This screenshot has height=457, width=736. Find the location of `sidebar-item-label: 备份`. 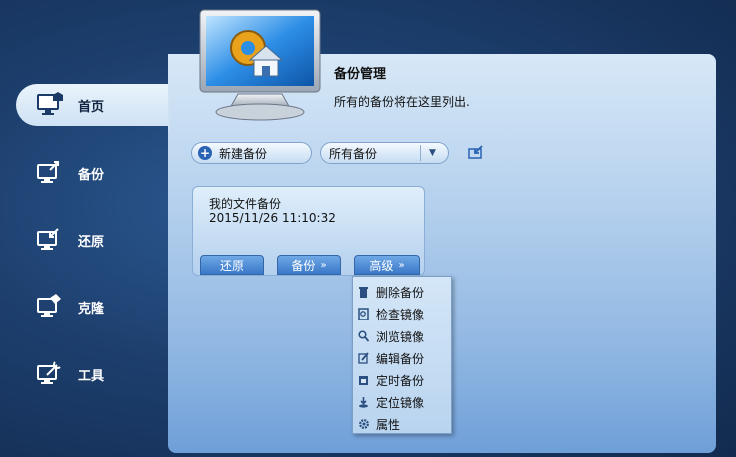

sidebar-item-label: 备份 is located at coordinates (91, 175).